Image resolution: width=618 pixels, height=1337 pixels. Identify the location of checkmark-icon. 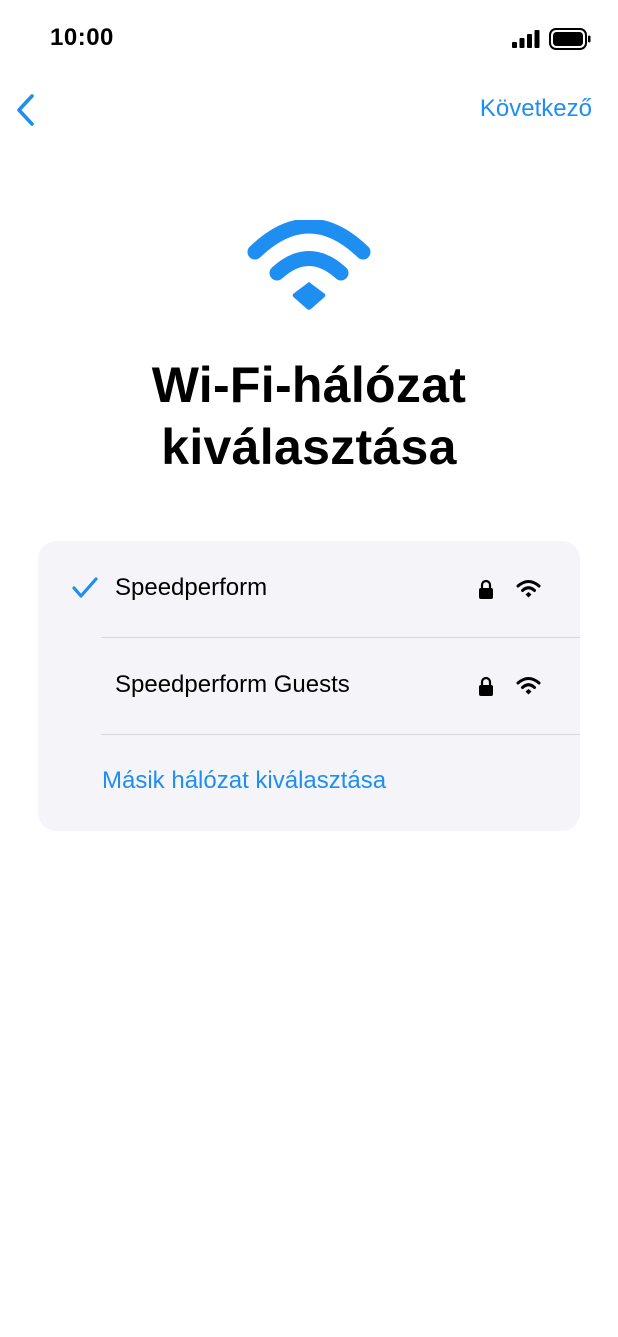
(85, 587).